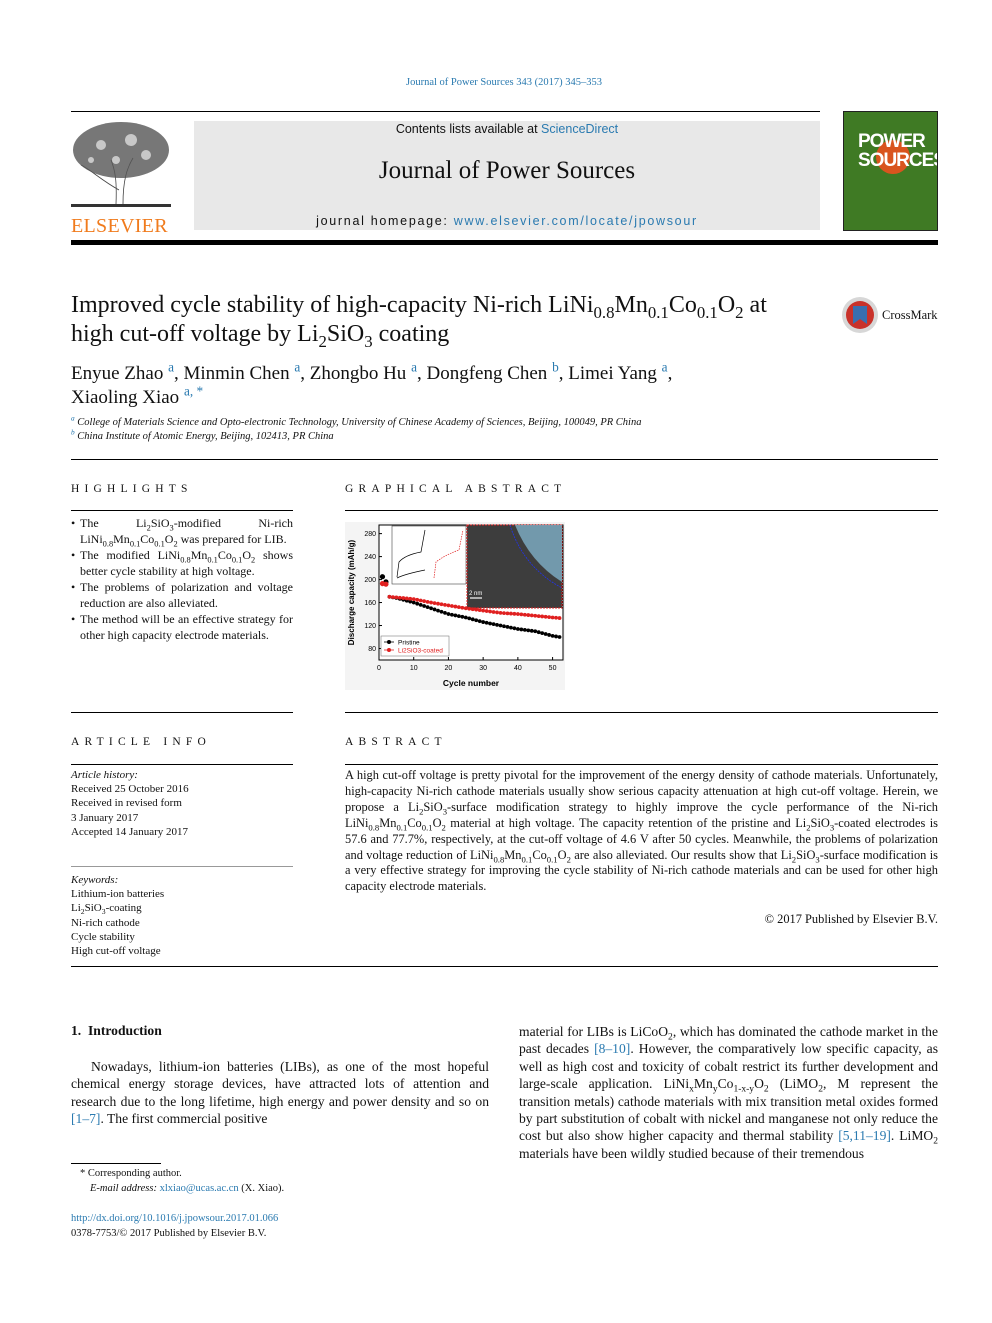 The width and height of the screenshot is (992, 1323). What do you see at coordinates (125, 1188) in the screenshot?
I see `email-label: E-mail address:` at bounding box center [125, 1188].